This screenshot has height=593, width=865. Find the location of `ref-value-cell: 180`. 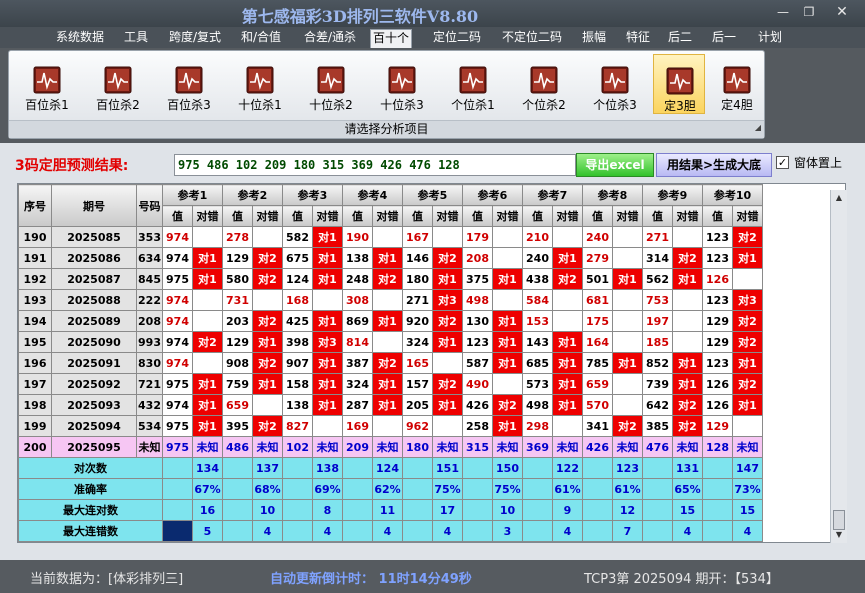

ref-value-cell: 180 is located at coordinates (417, 279).